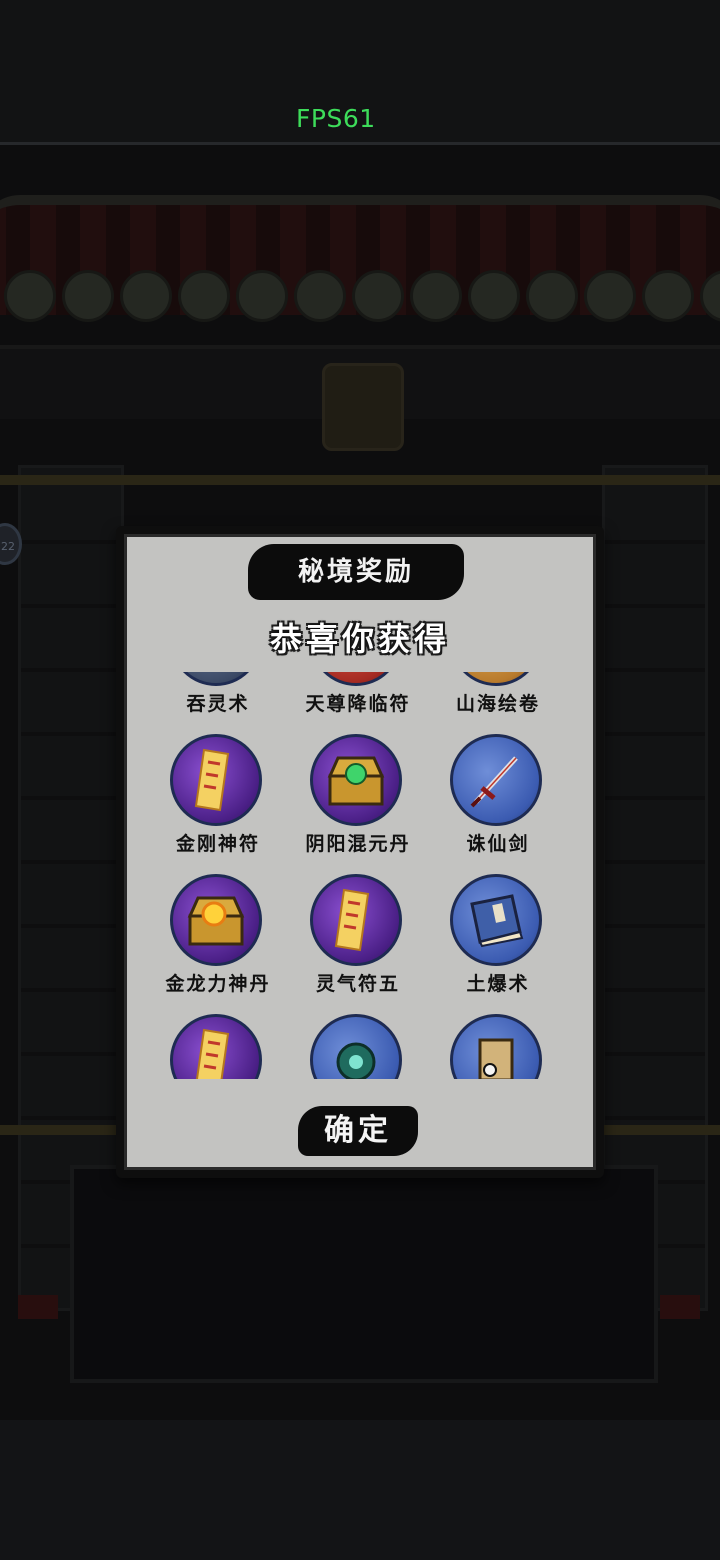 The width and height of the screenshot is (720, 1560). Describe the element at coordinates (498, 844) in the screenshot. I see `reward-item-label: 诛仙剑` at that location.